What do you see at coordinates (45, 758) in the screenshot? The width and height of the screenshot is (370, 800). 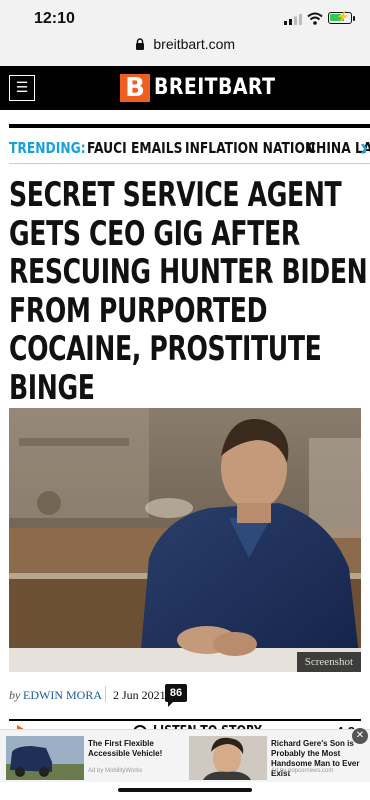 I see `ad-thumbnail-van` at bounding box center [45, 758].